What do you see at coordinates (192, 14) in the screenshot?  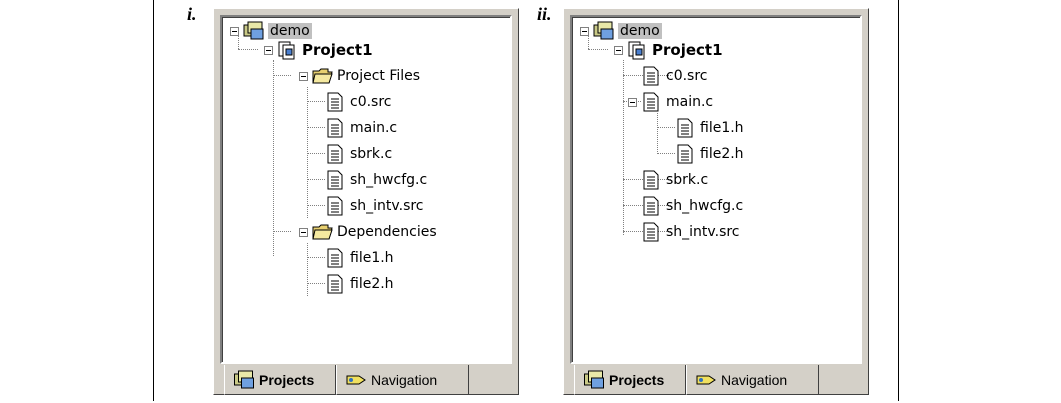 I see `panel-marker-i: i.` at bounding box center [192, 14].